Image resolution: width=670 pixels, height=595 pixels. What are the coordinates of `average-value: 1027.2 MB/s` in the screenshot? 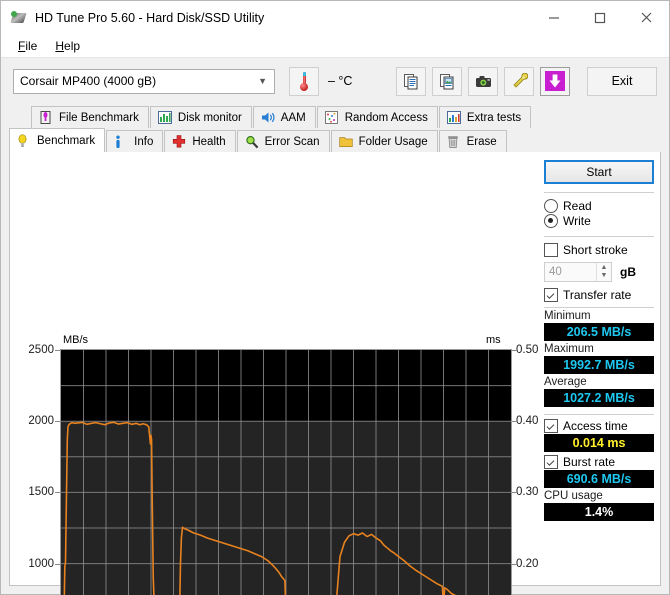 It's located at (599, 398).